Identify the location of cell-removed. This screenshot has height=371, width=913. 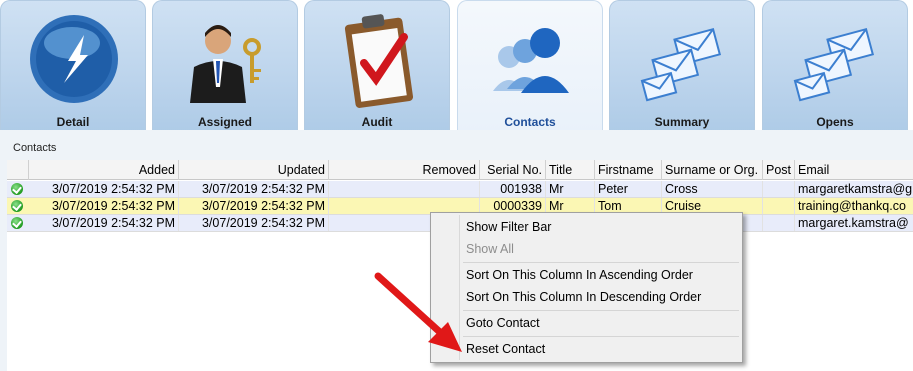
(404, 189).